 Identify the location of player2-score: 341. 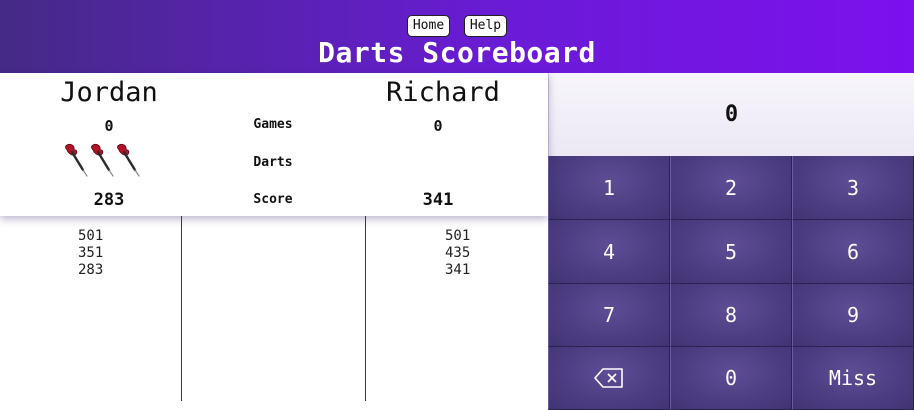
(438, 200).